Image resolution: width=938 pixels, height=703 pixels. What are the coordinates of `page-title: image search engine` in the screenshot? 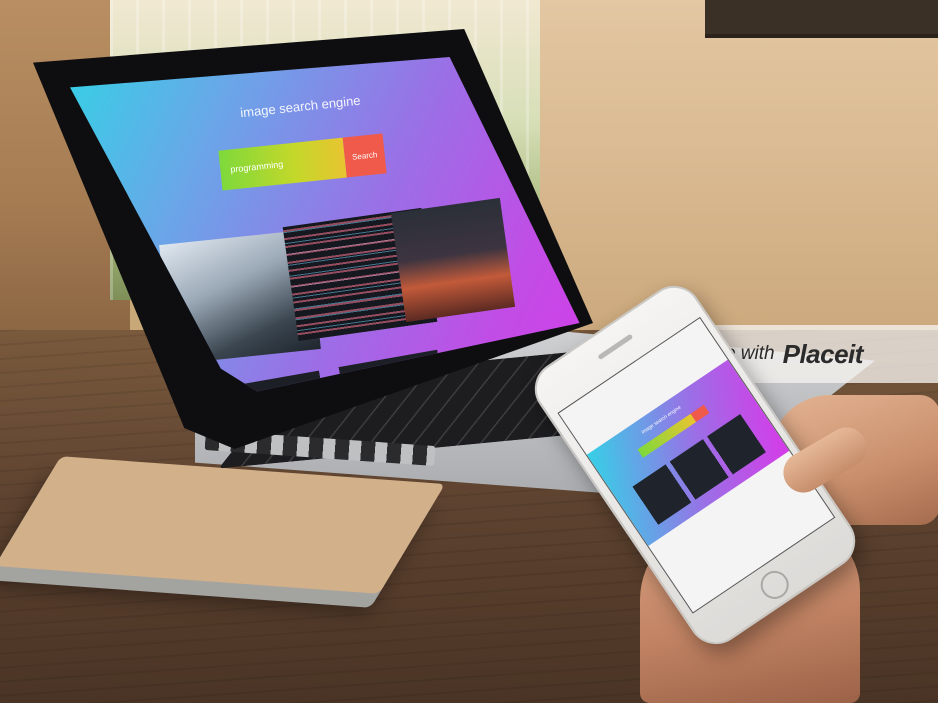 It's located at (300, 106).